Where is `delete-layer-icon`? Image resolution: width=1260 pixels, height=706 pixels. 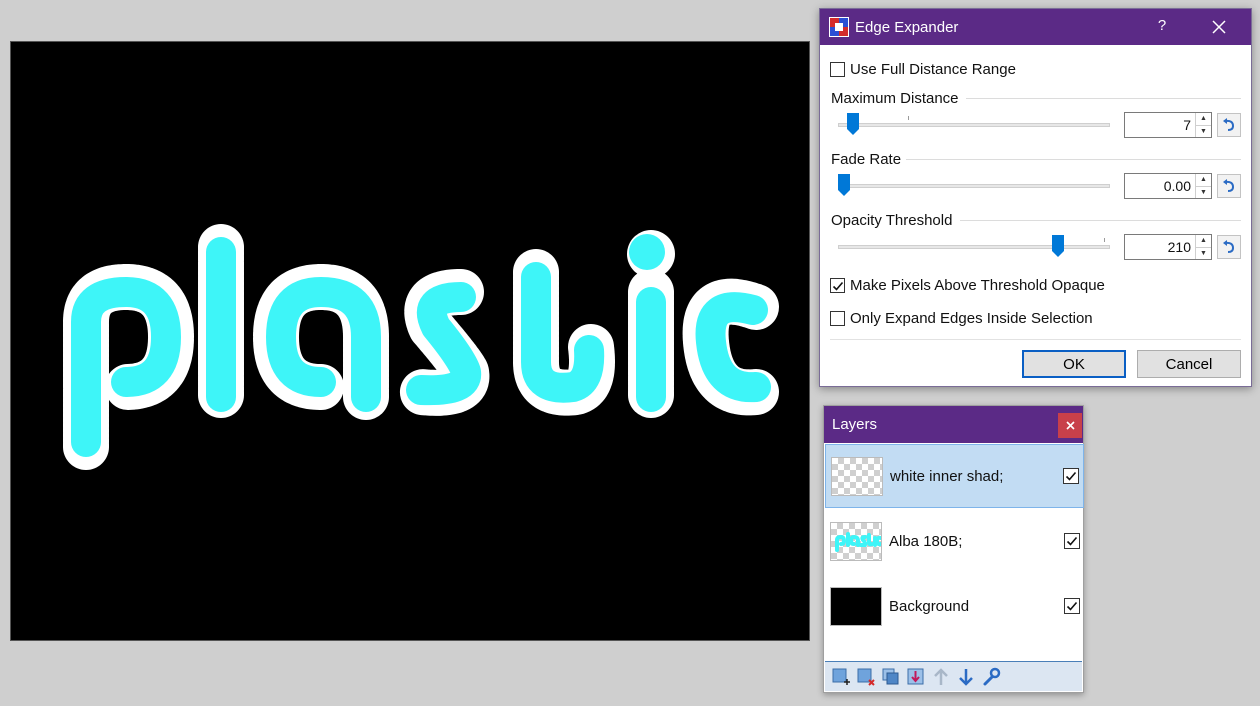
delete-layer-icon is located at coordinates (866, 677).